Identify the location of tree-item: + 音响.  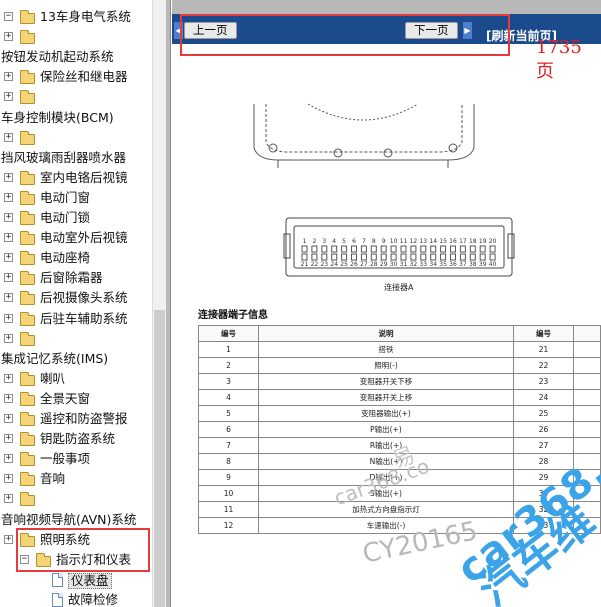
(76, 479).